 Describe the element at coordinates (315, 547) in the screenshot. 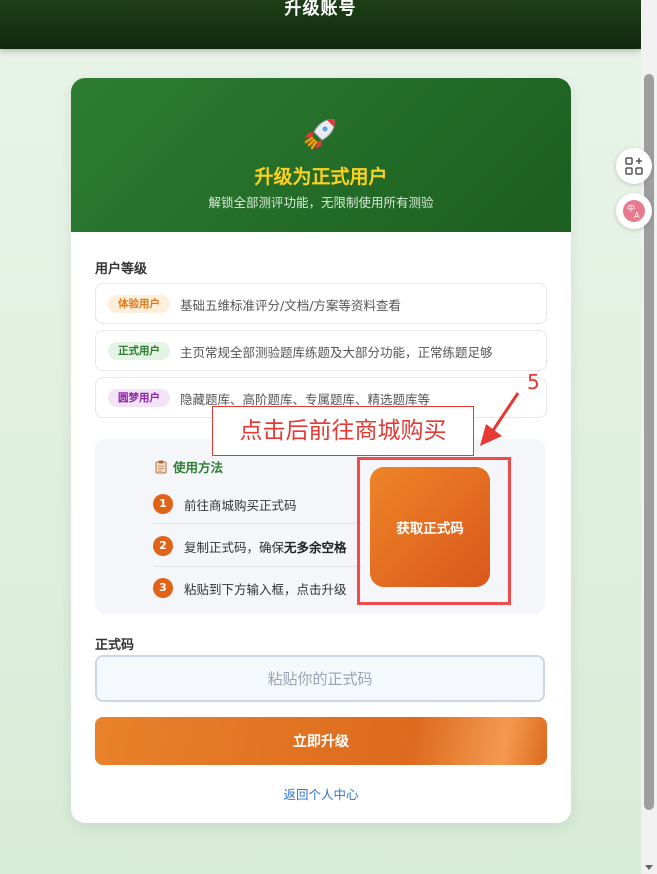

I see `step-text-bold: 无多余空格` at that location.